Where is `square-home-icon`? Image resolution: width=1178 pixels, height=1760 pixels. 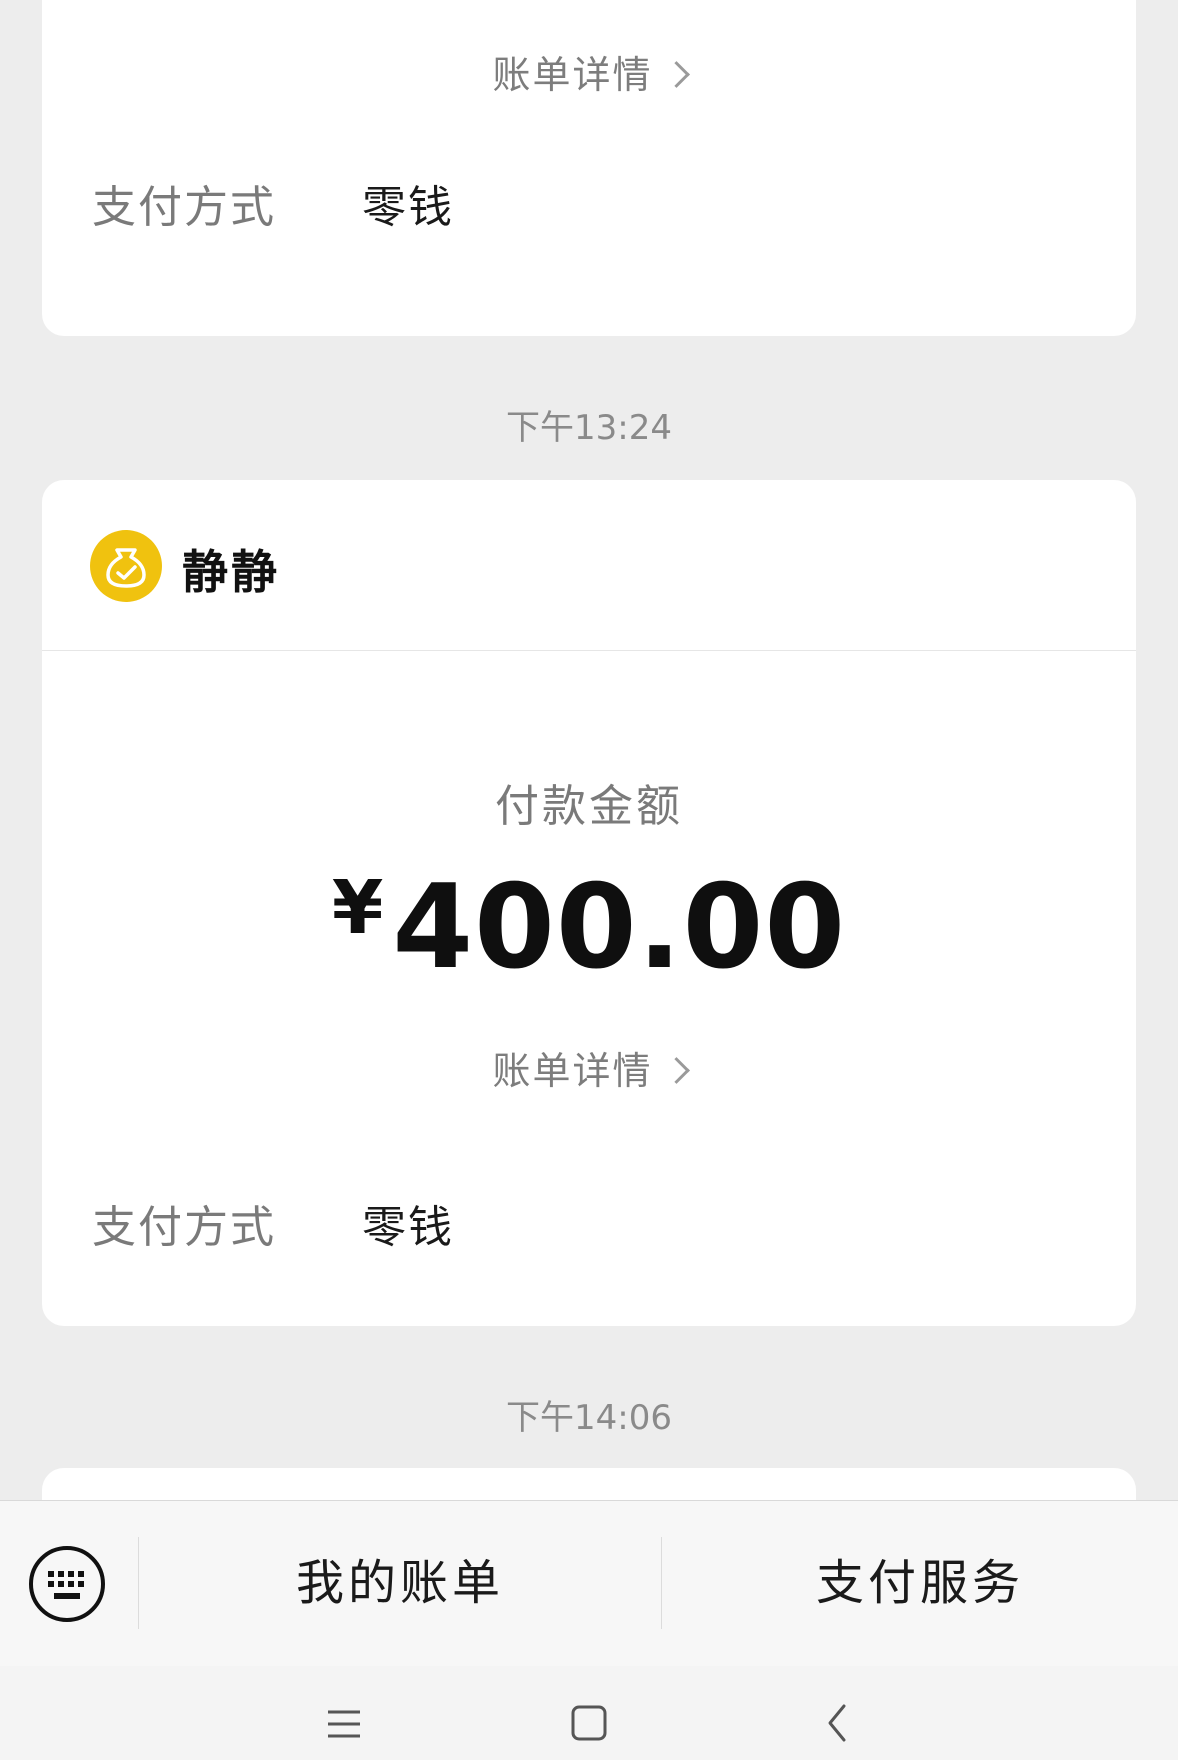
square-home-icon is located at coordinates (589, 1726).